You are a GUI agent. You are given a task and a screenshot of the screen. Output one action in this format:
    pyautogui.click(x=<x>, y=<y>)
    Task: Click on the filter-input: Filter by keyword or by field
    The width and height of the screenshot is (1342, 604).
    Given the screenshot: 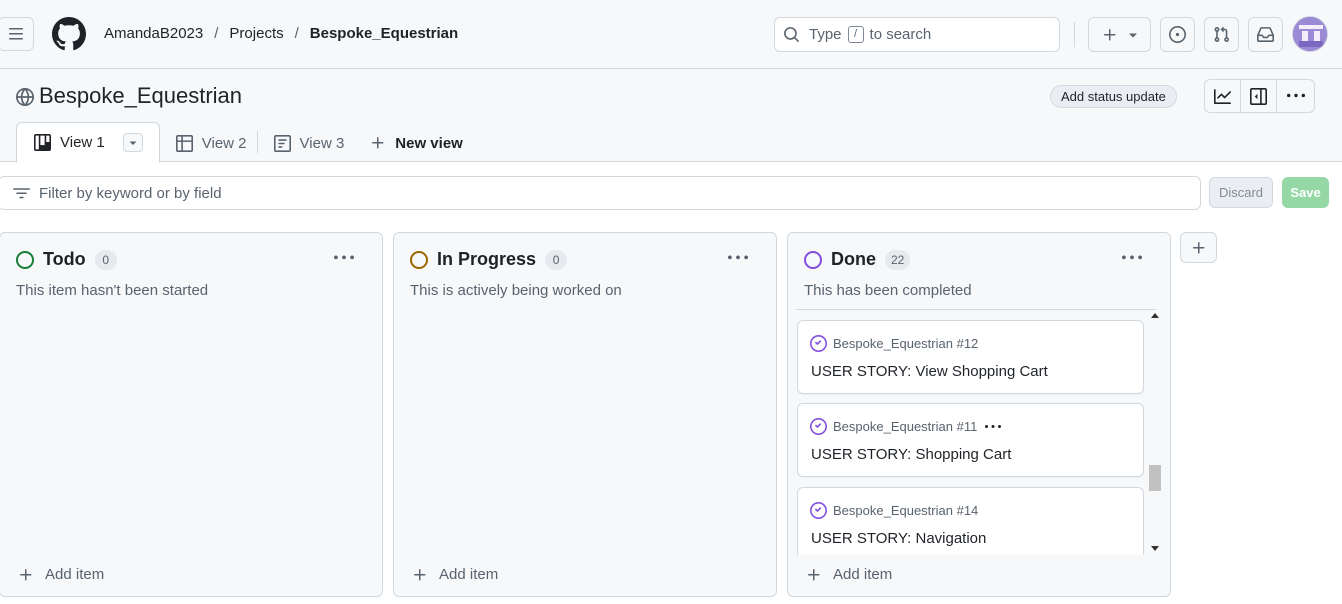 What is the action you would take?
    pyautogui.click(x=600, y=193)
    